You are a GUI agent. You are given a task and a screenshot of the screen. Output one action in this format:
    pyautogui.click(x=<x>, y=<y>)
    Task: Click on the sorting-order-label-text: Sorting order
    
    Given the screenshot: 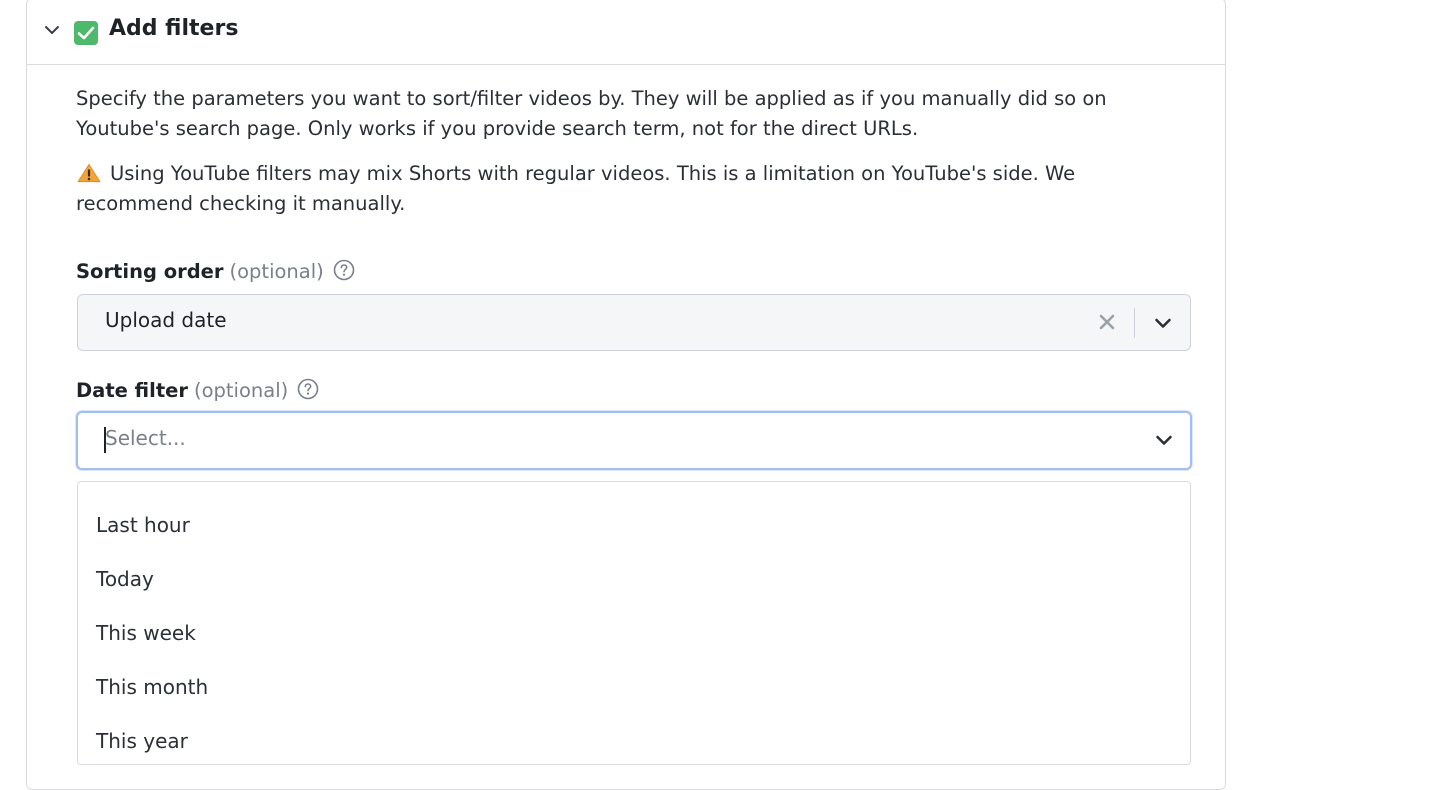 What is the action you would take?
    pyautogui.click(x=150, y=271)
    